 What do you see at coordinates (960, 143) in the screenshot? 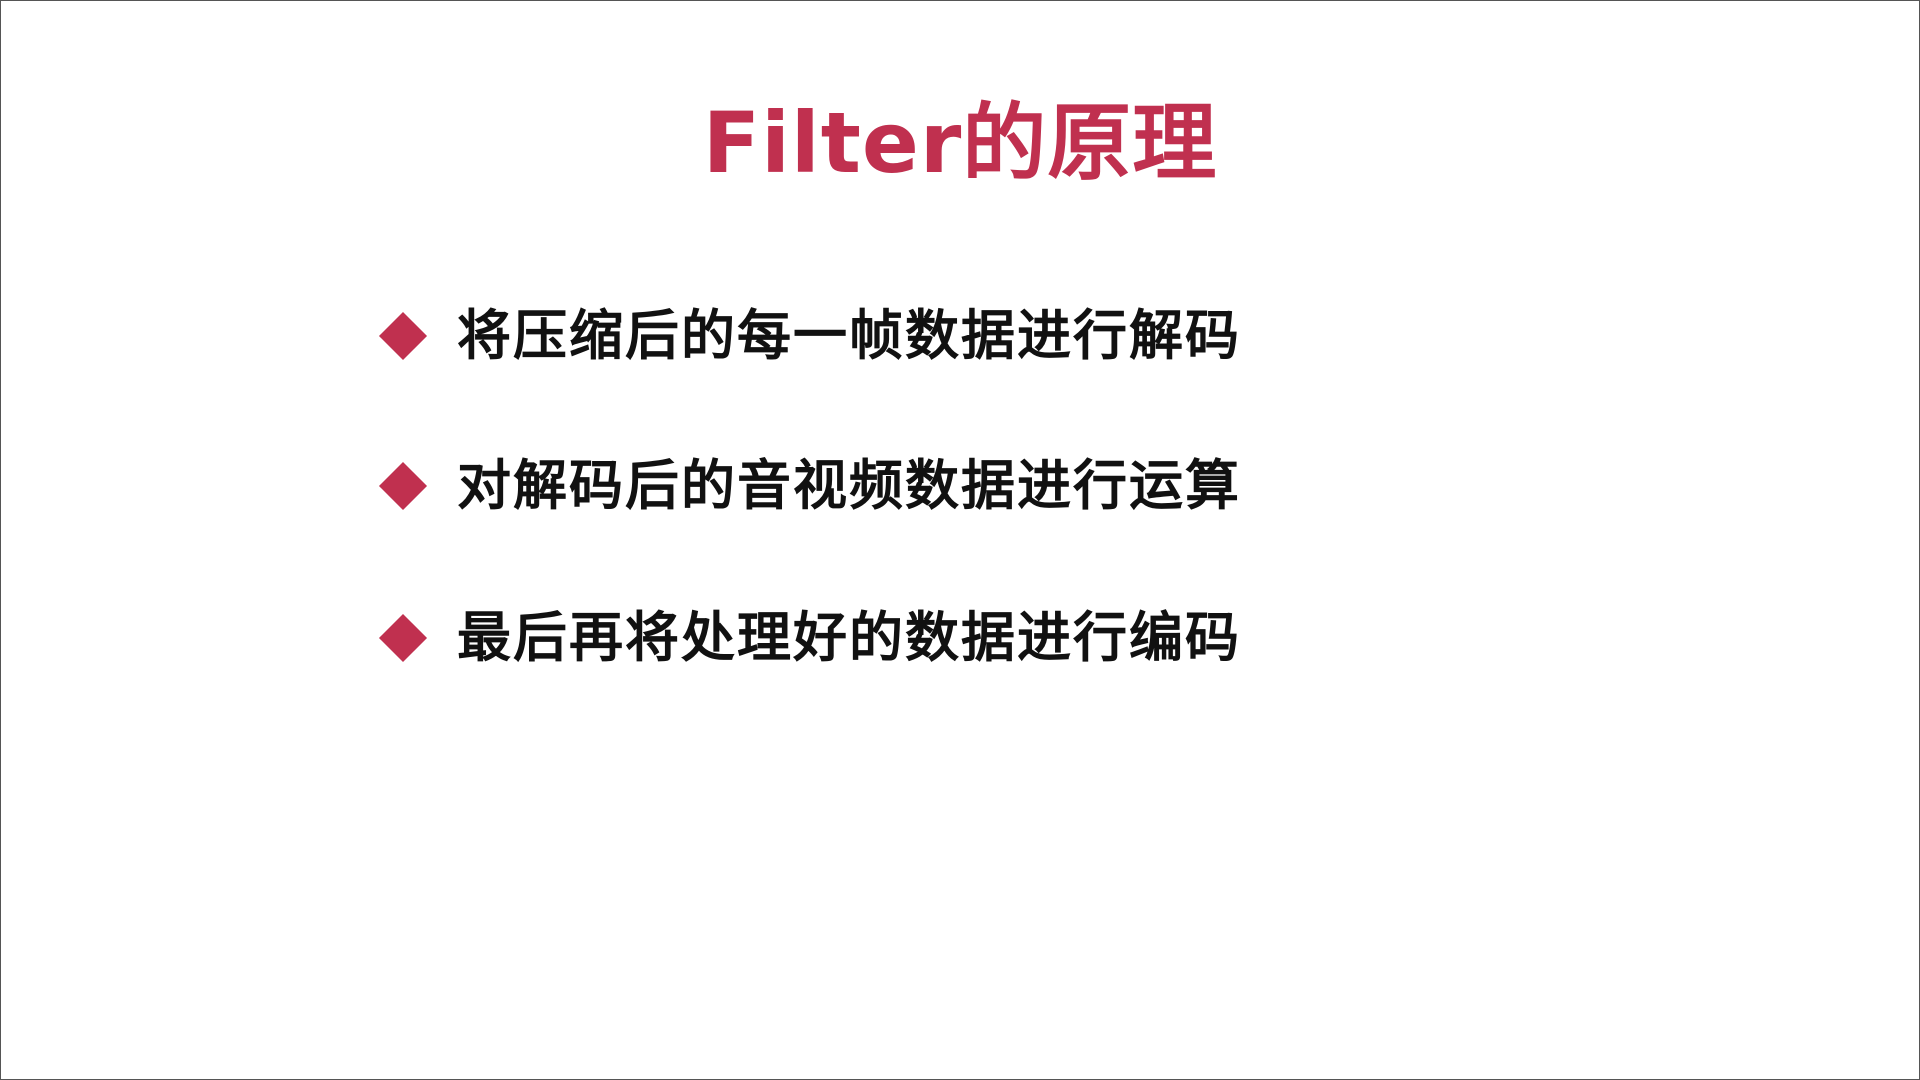
I see `slide-title: Filter的原理` at bounding box center [960, 143].